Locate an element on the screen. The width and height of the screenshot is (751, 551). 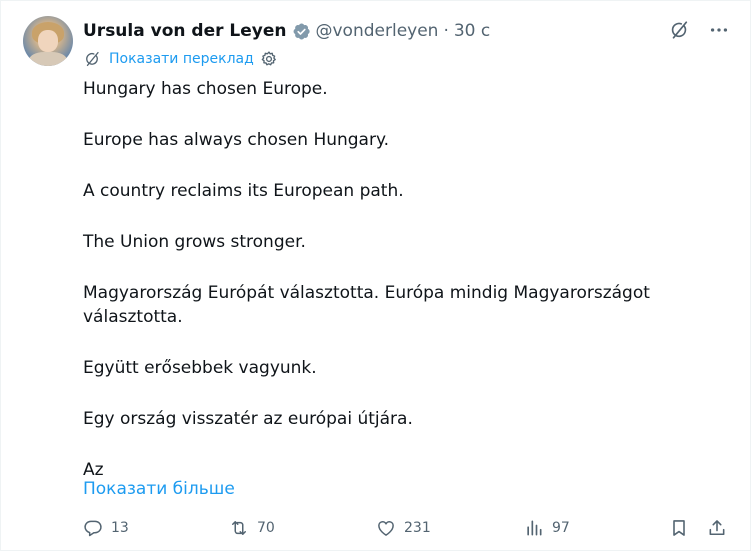
tweet-paragraph: A country reclaims its European path. is located at coordinates (243, 191).